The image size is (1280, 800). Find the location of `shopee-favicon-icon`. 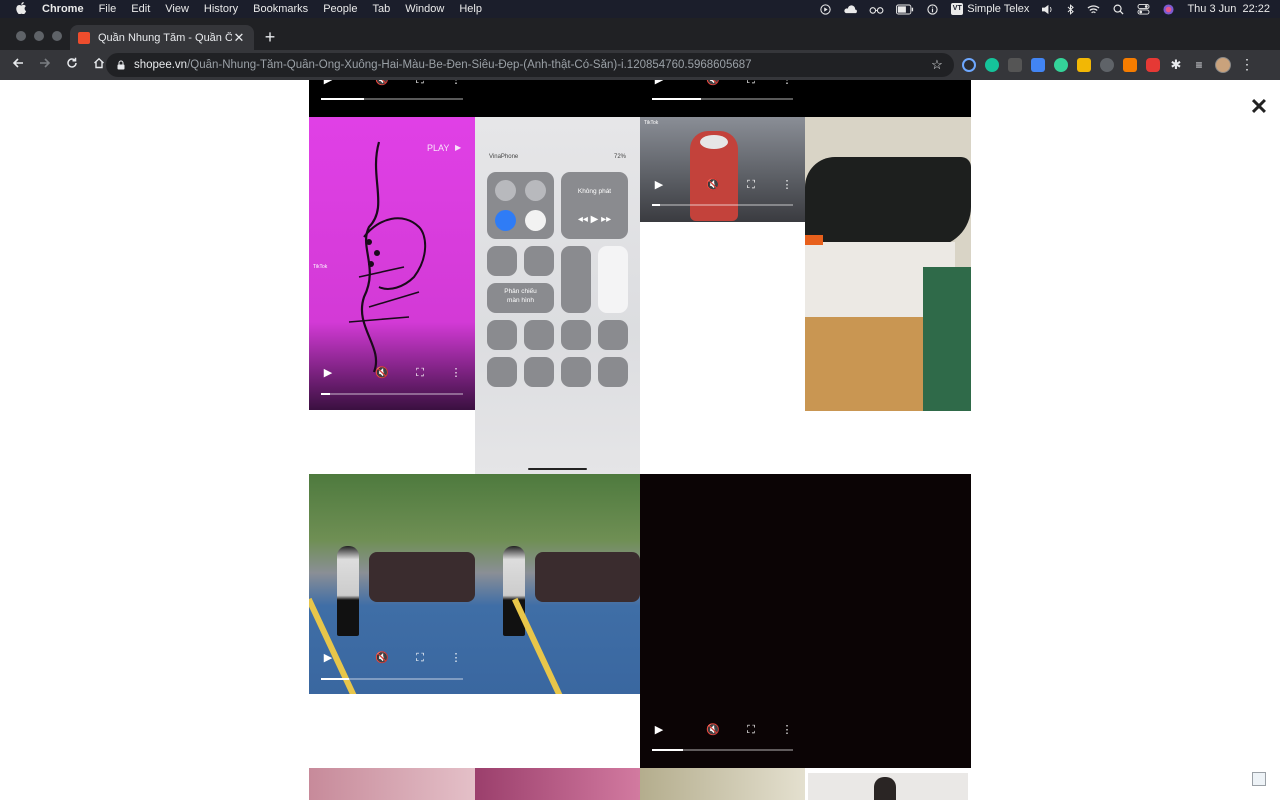

shopee-favicon-icon is located at coordinates (84, 37).